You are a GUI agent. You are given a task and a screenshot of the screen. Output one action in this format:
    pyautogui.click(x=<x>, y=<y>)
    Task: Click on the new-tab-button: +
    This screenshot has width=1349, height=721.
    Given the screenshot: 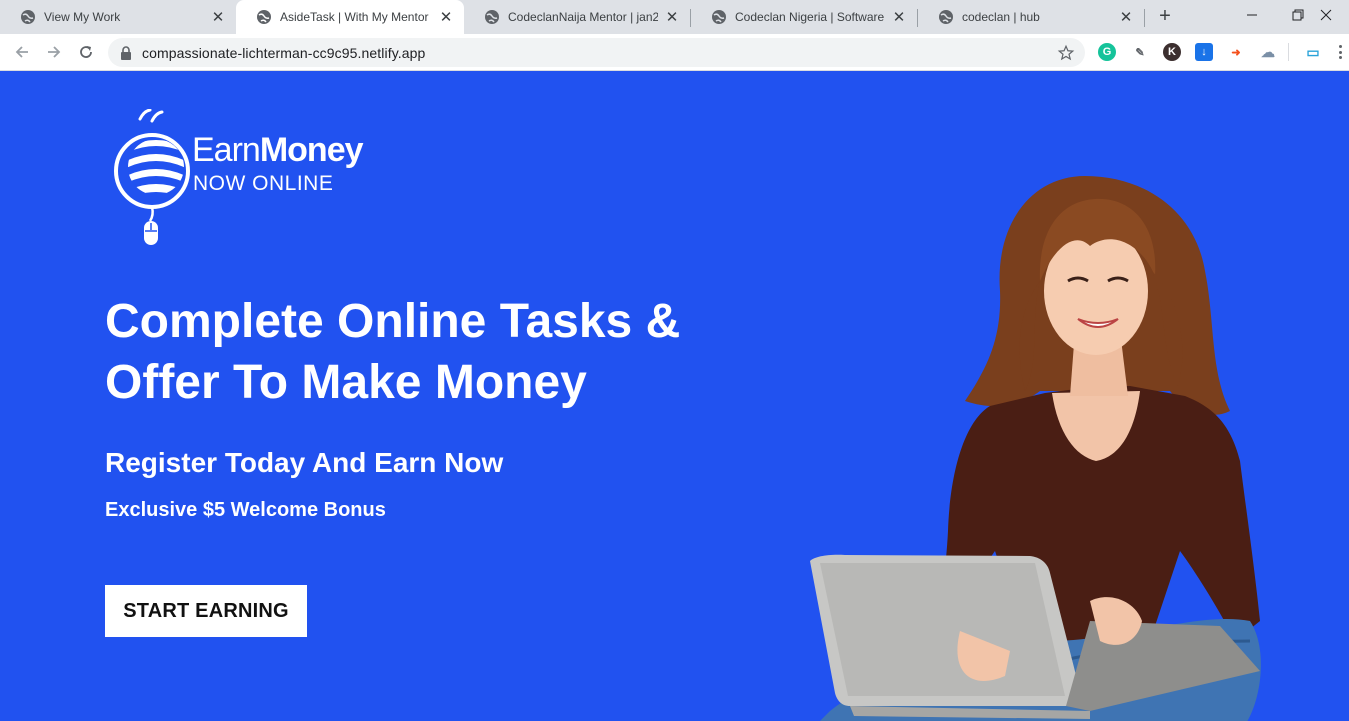 What is the action you would take?
    pyautogui.click(x=1165, y=16)
    